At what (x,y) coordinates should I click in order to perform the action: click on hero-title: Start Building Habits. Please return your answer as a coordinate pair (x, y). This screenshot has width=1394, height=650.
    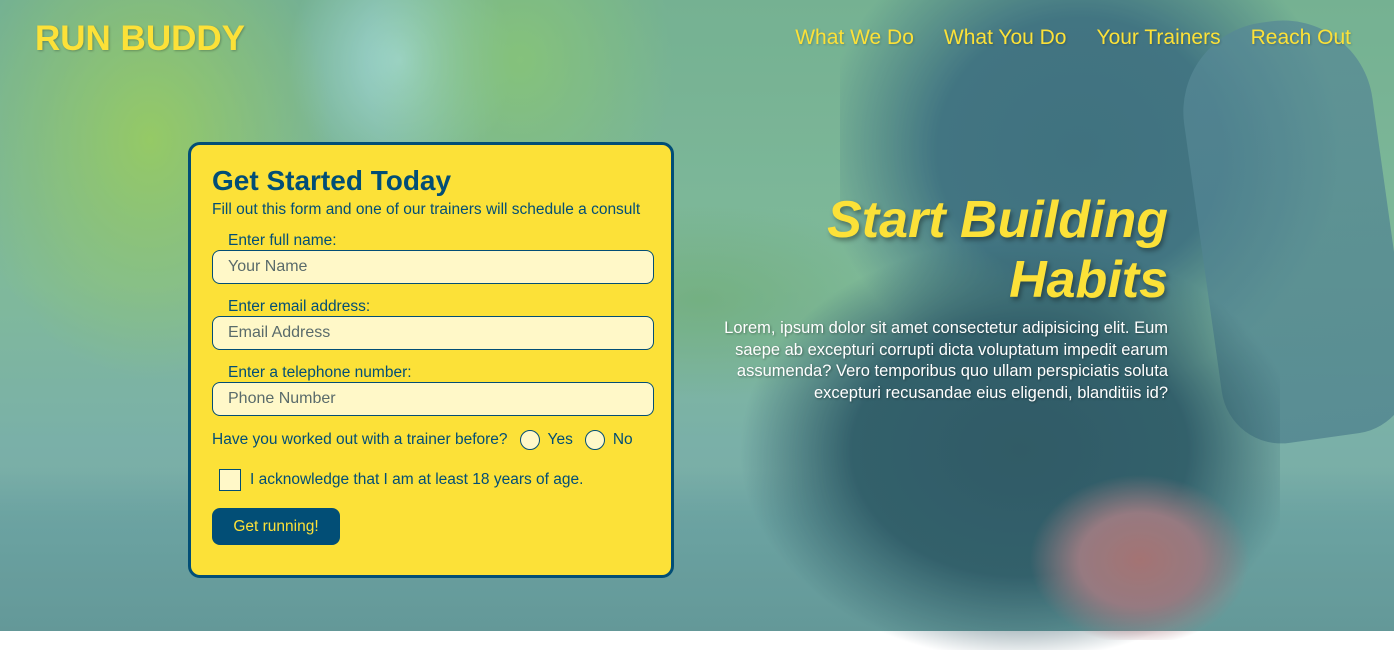
    Looking at the image, I should click on (944, 250).